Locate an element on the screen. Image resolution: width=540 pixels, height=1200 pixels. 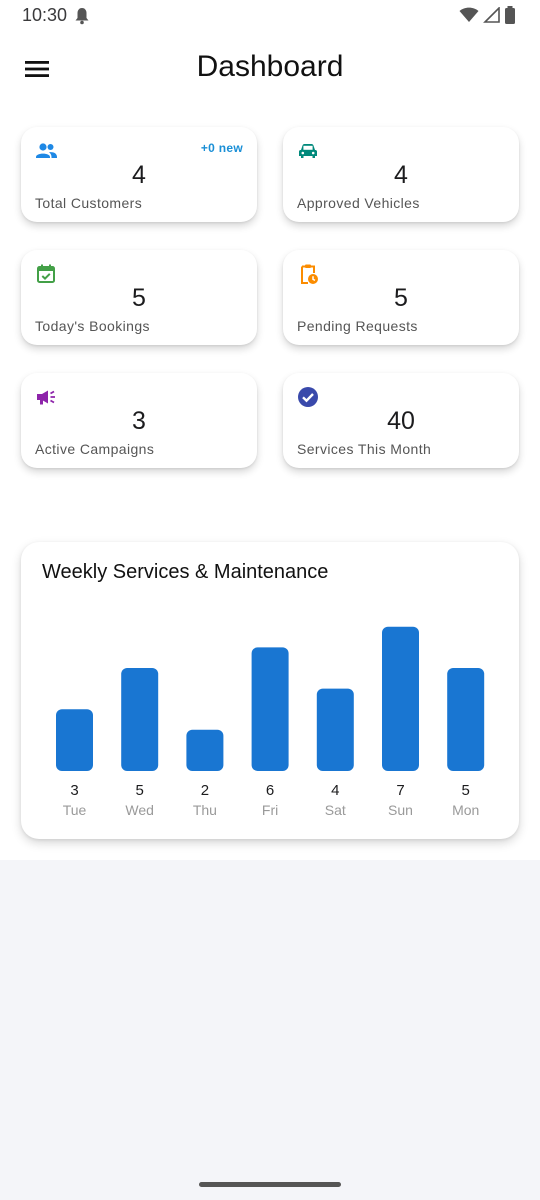
stat-label: Pending Requests is located at coordinates (357, 326).